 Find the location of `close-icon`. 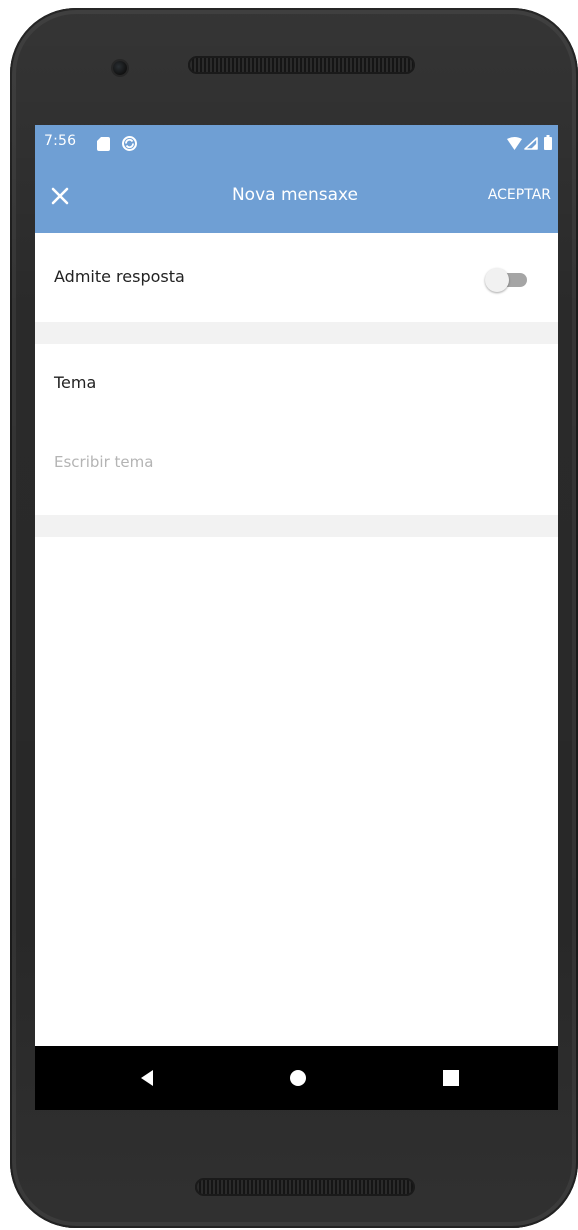

close-icon is located at coordinates (60, 196).